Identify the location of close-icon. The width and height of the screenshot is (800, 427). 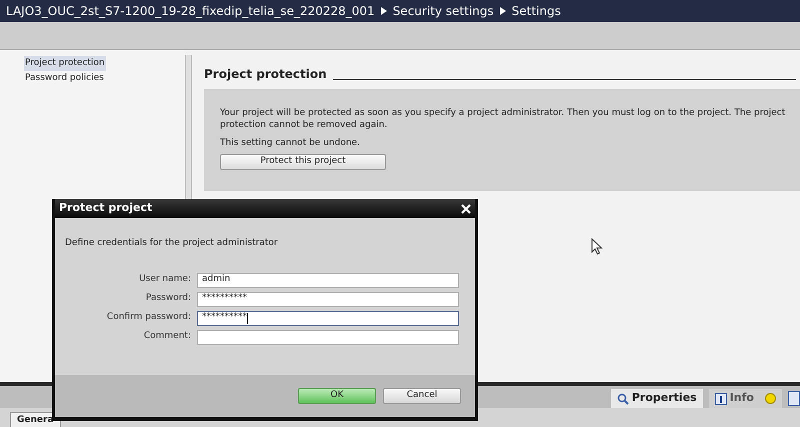
(466, 208).